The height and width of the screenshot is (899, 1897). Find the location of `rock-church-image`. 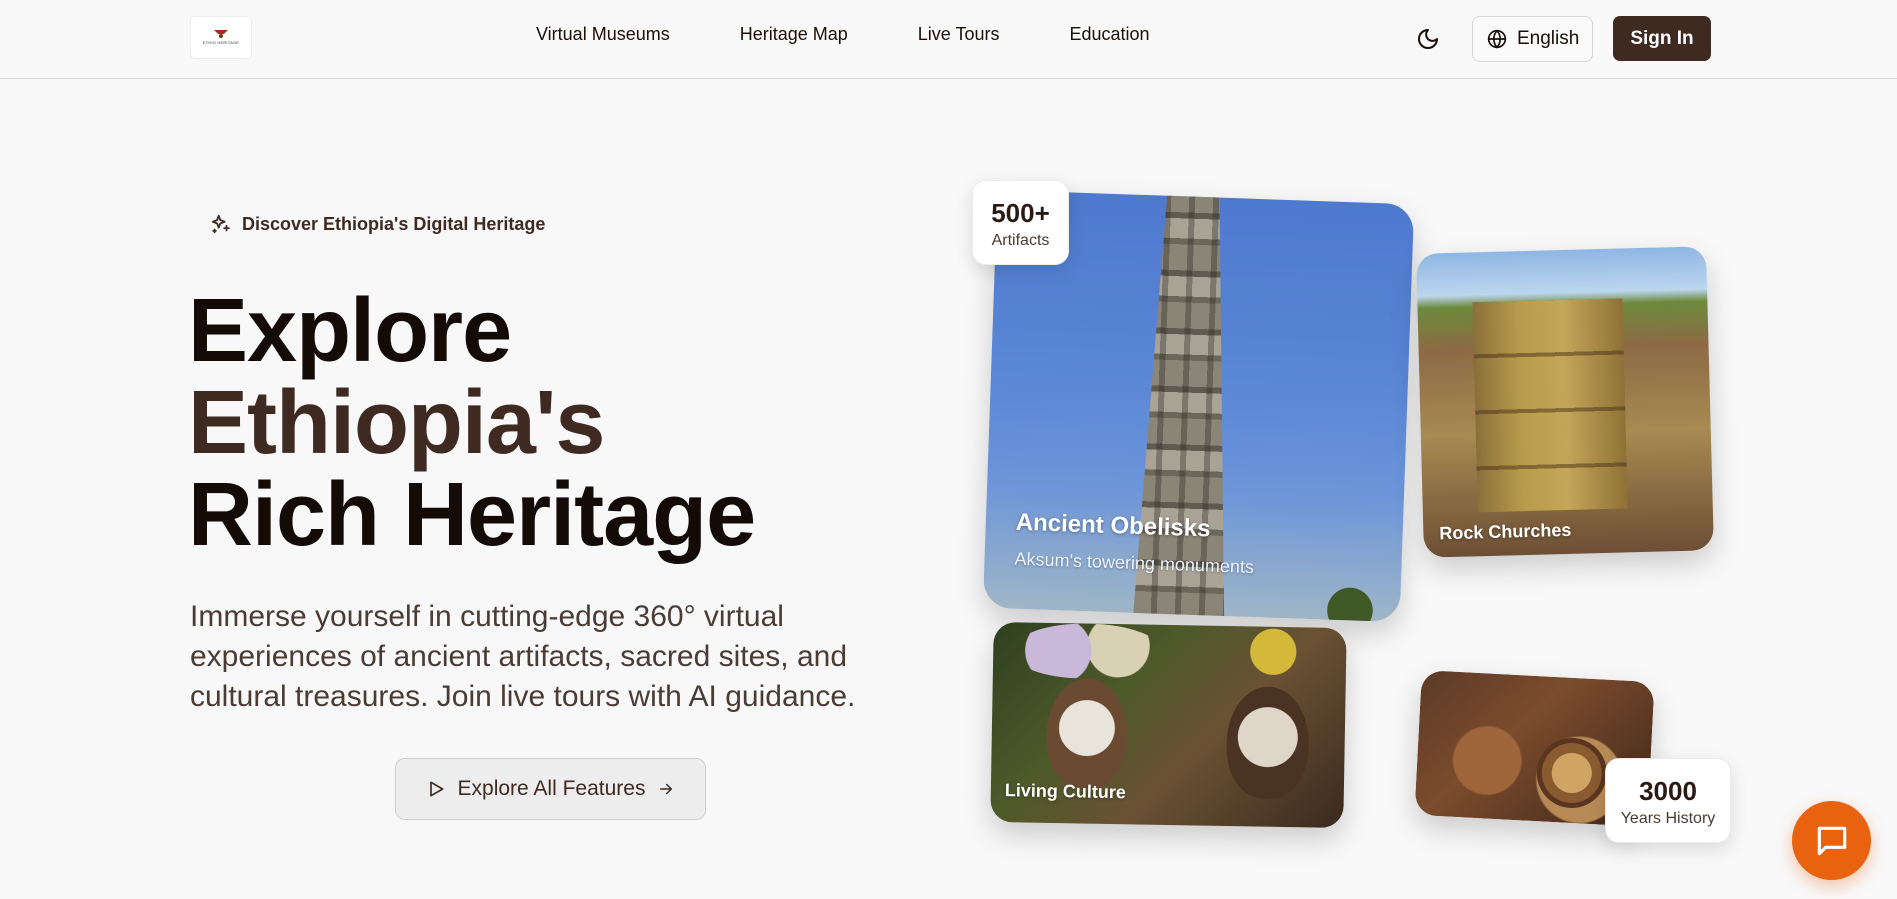

rock-church-image is located at coordinates (1550, 405).